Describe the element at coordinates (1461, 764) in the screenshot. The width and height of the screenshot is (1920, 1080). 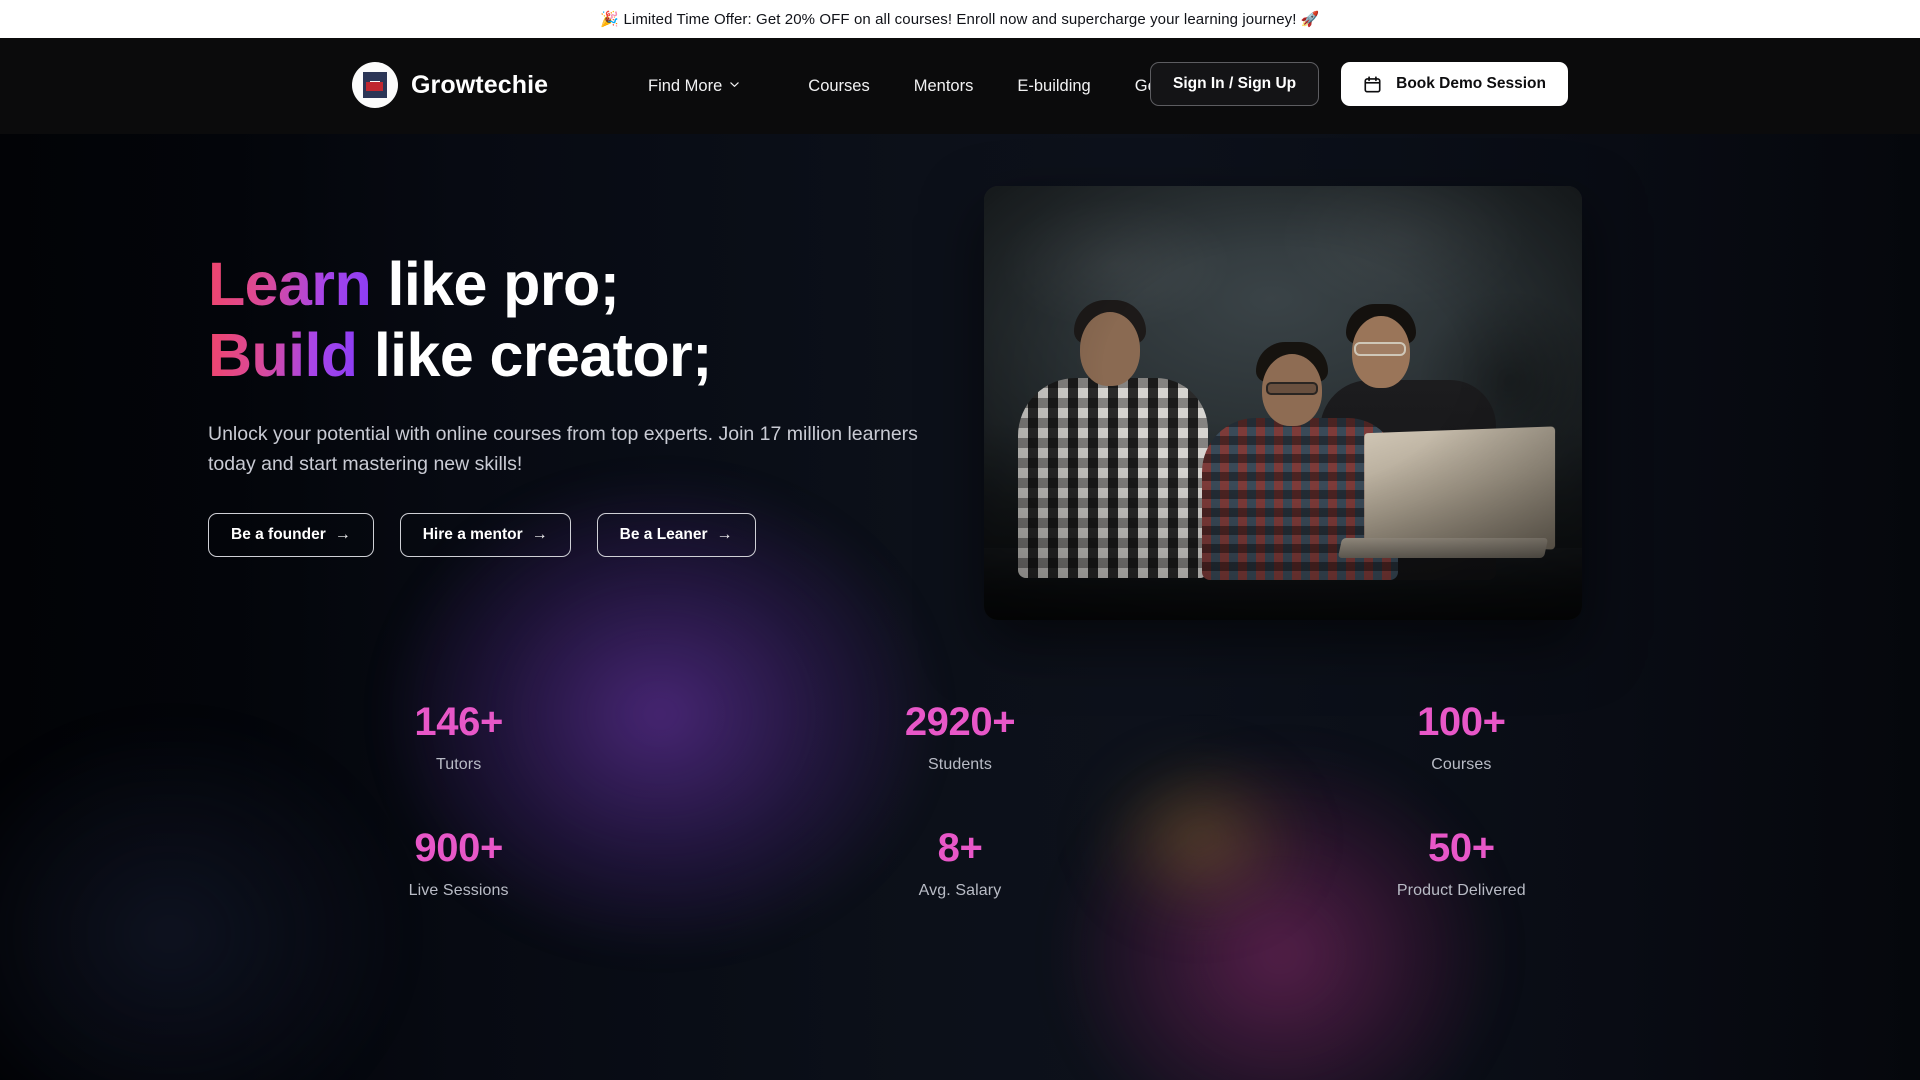
I see `stat-label: Courses` at that location.